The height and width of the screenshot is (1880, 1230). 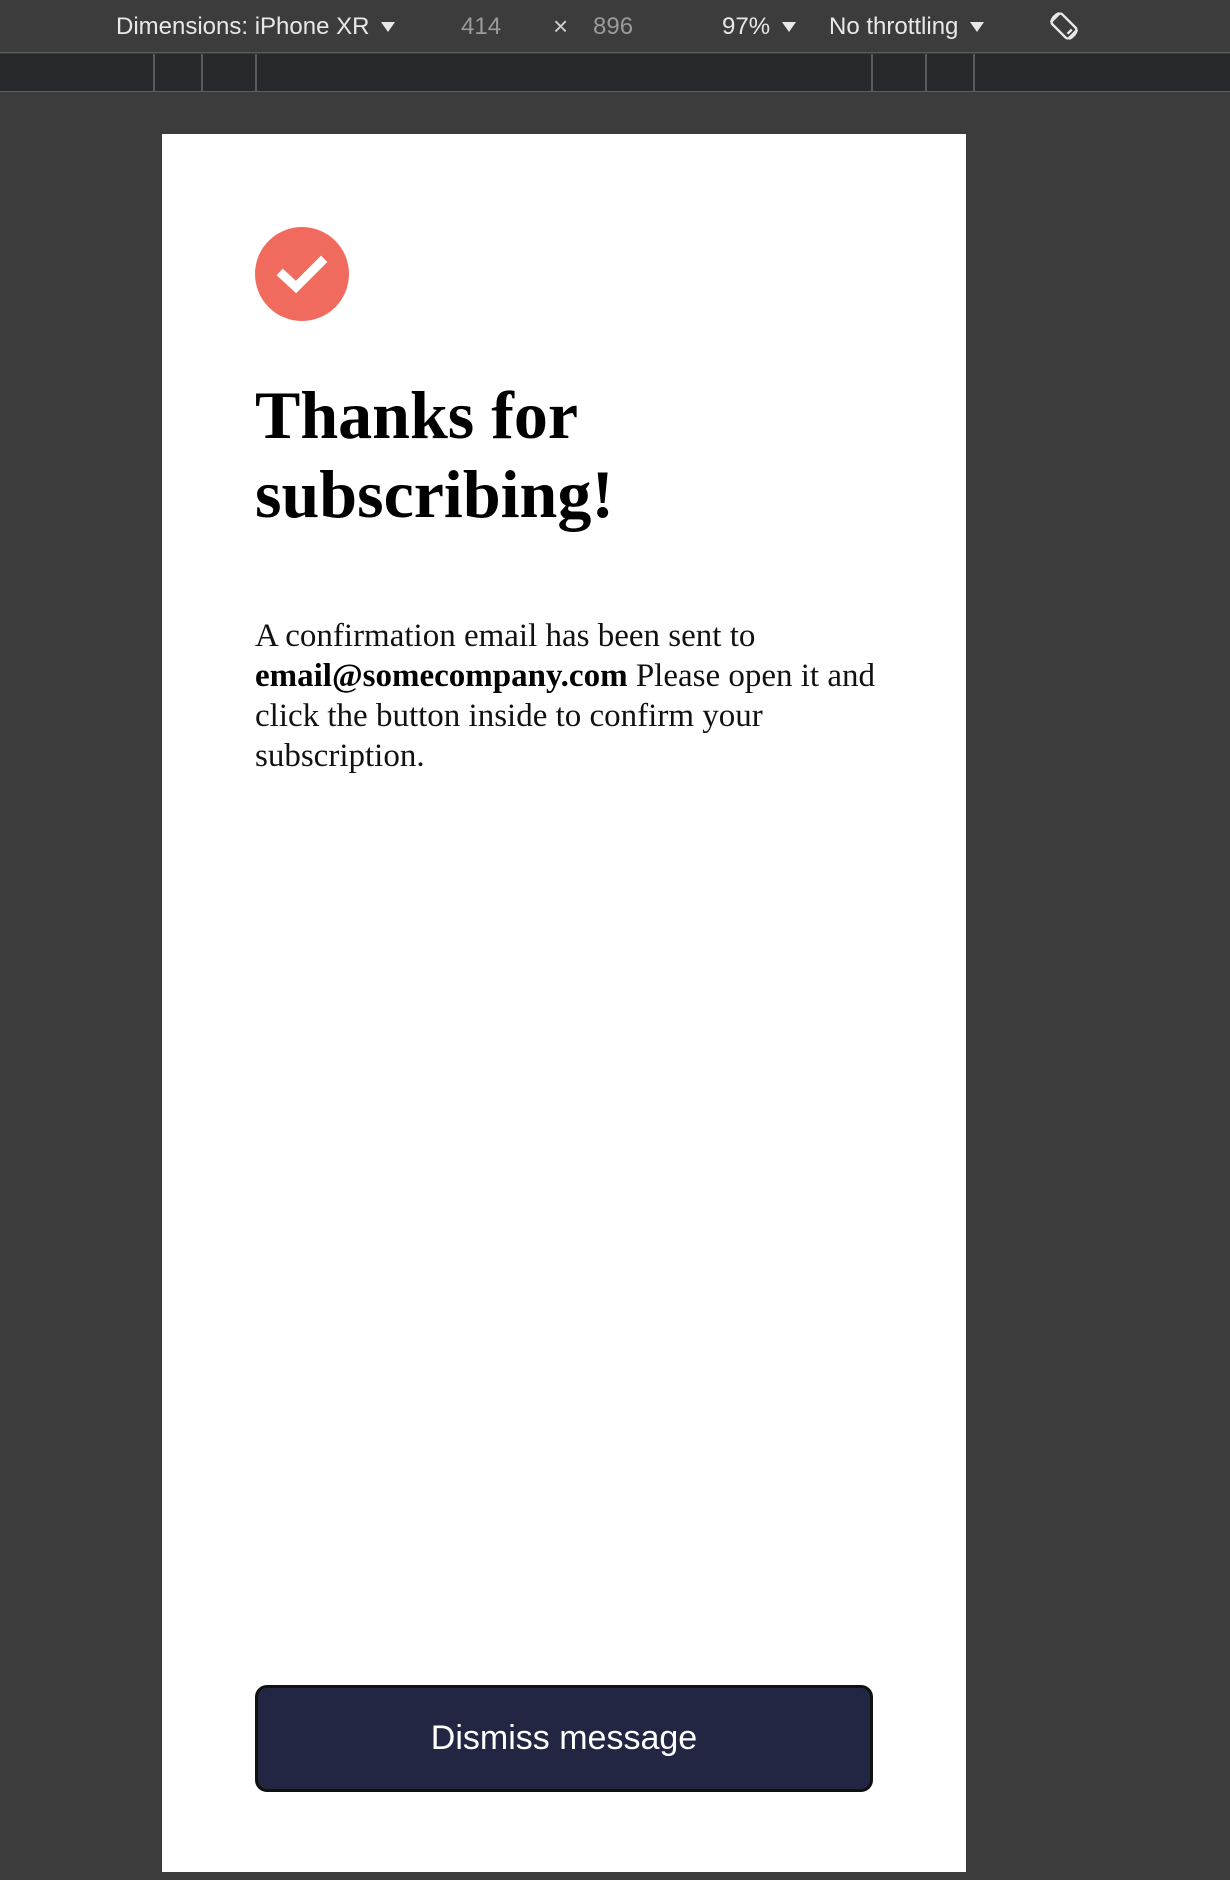 I want to click on zoom-label: 97%, so click(x=746, y=26).